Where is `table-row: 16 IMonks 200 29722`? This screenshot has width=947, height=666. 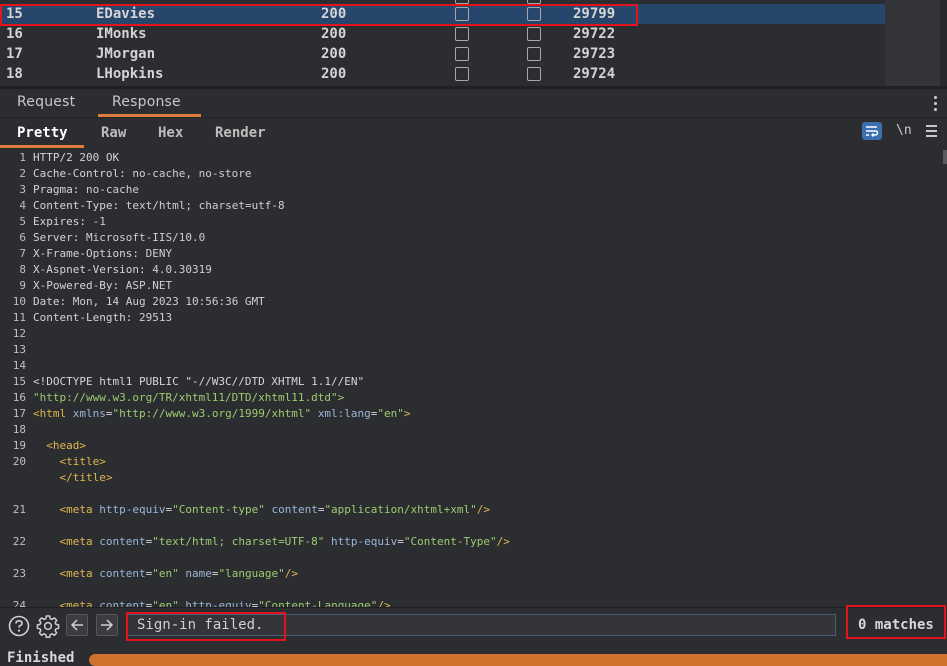 table-row: 16 IMonks 200 29722 is located at coordinates (442, 34).